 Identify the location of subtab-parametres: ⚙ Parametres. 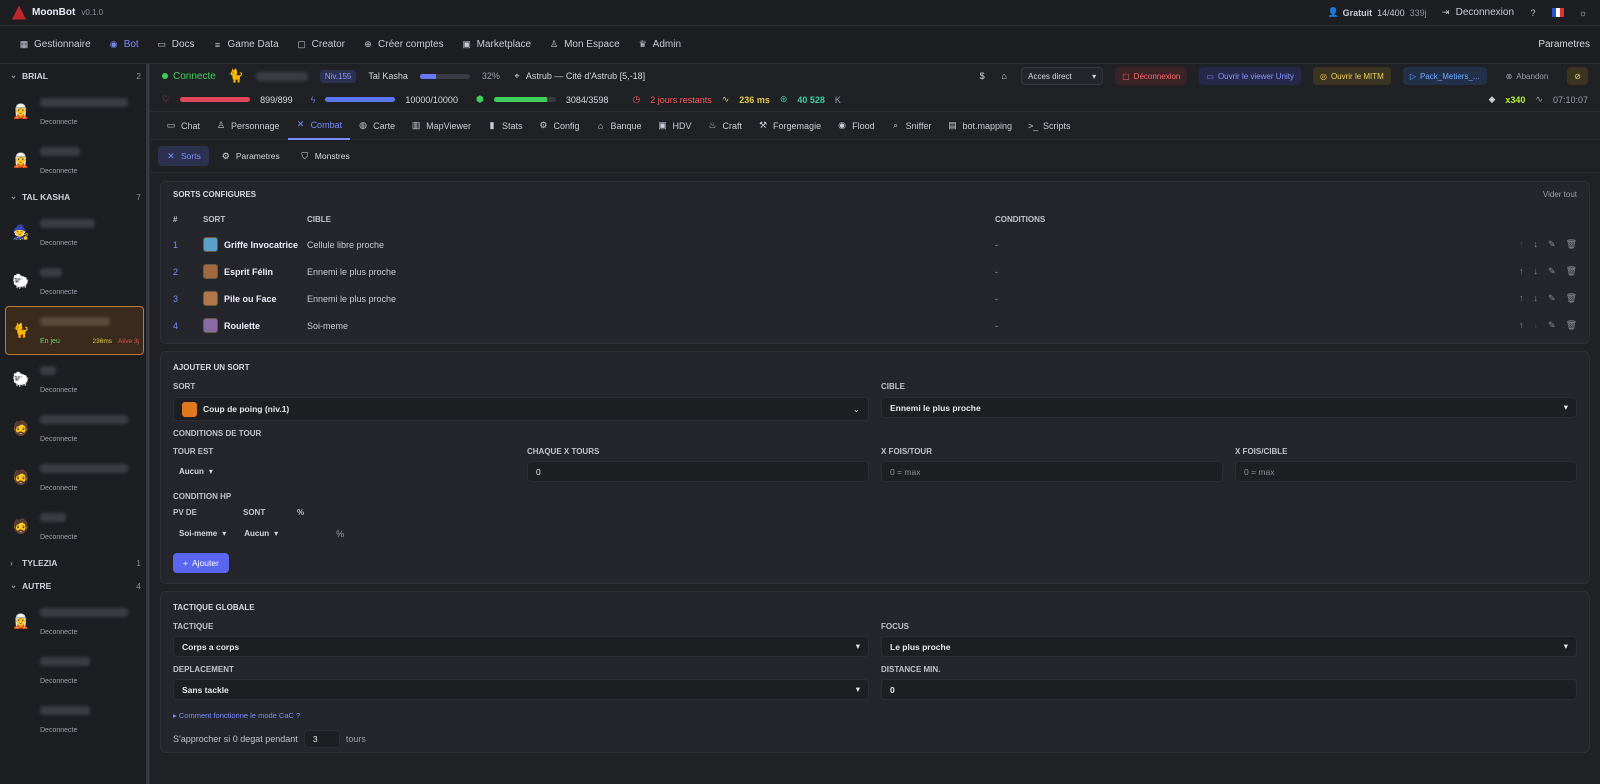
(250, 156).